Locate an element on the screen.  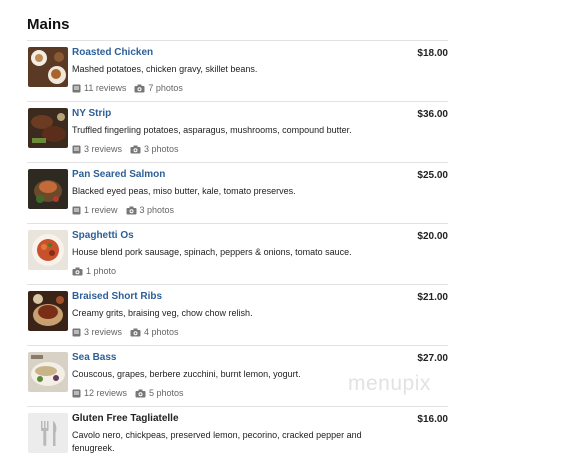
fork-knife-icon is located at coordinates (48, 433).